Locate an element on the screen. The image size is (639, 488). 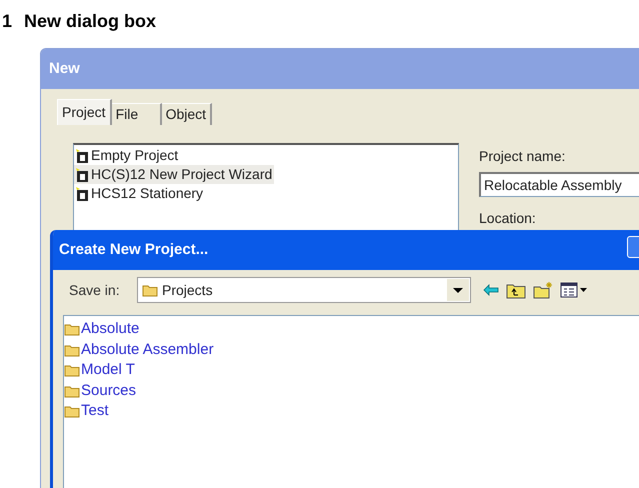
folder-item: Absolute Assembler is located at coordinates (139, 350).